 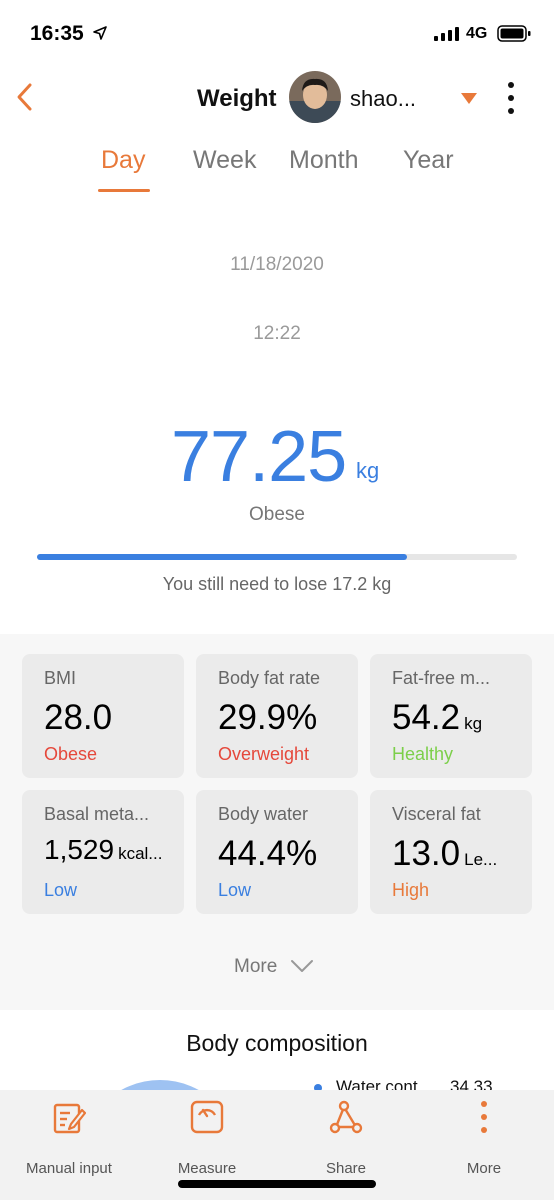 I want to click on metric-card-basal-metabolism: Basal meta... 1,529 kcal... Low, so click(x=103, y=852).